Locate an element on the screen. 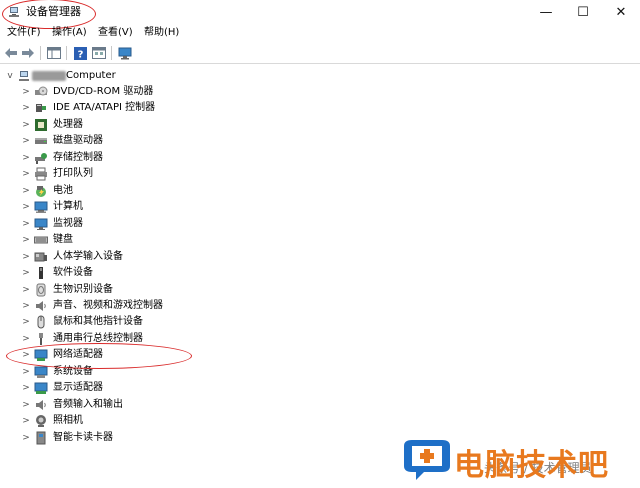 The width and height of the screenshot is (640, 488). back-button is located at coordinates (11, 53).